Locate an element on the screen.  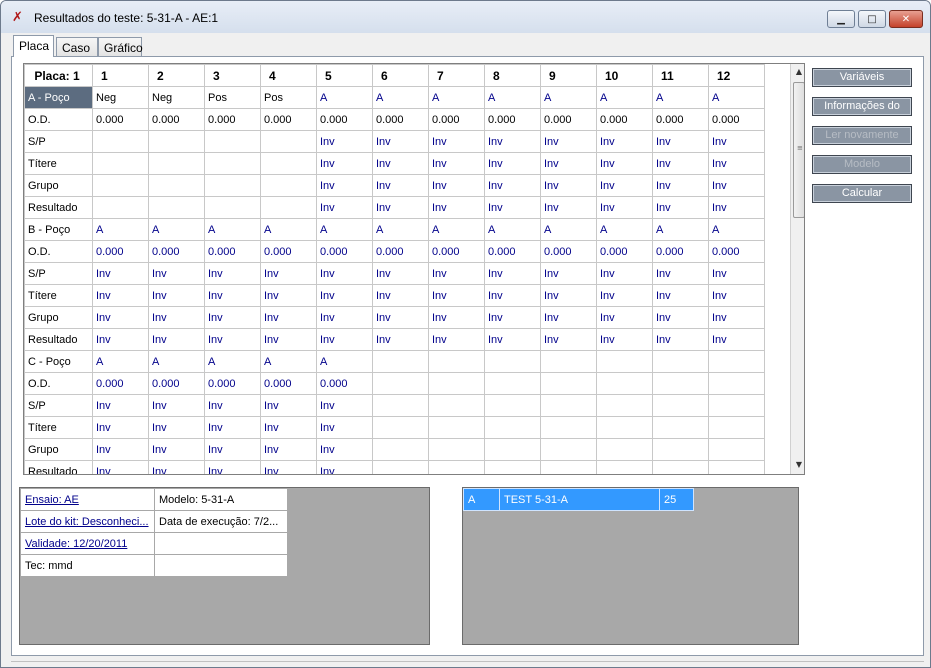
tab-caso: Caso is located at coordinates (77, 47).